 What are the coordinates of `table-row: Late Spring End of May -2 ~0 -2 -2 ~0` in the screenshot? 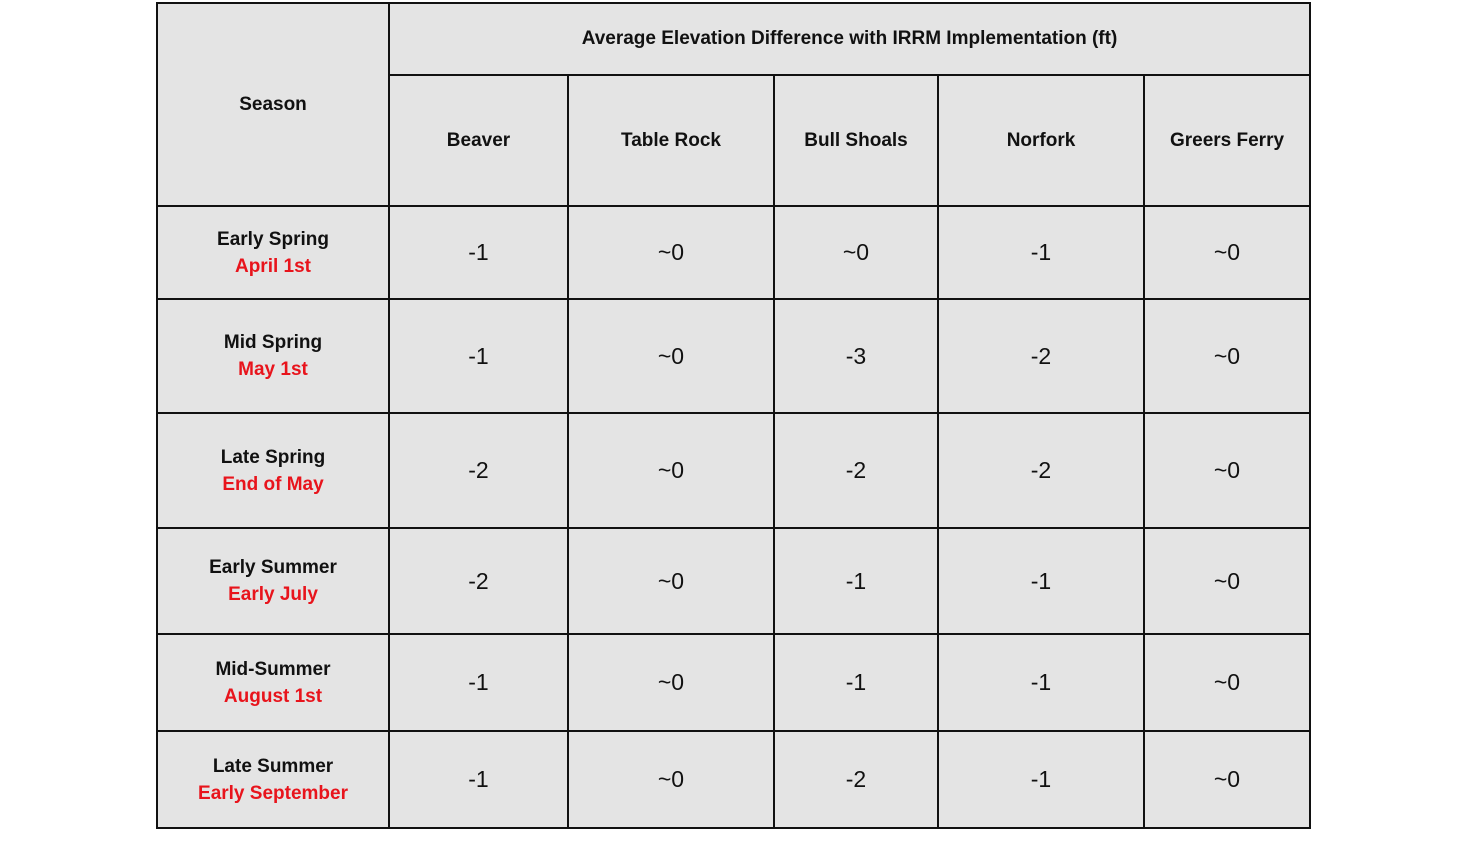 It's located at (733, 470).